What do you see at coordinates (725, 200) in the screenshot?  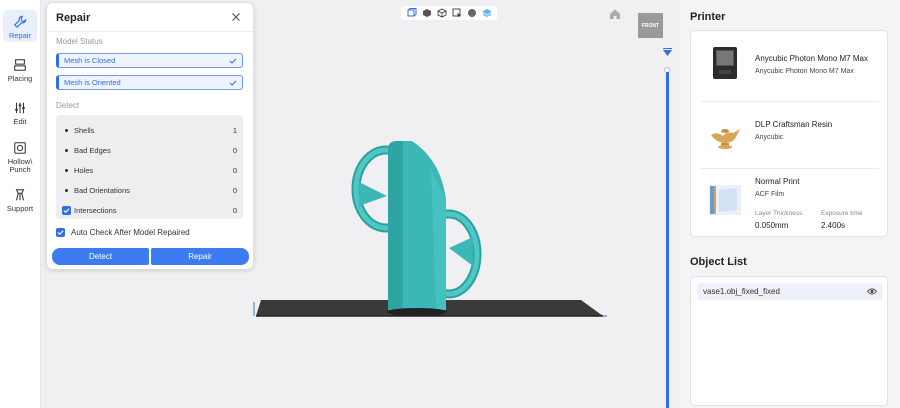 I see `print-settings-thumbnail` at bounding box center [725, 200].